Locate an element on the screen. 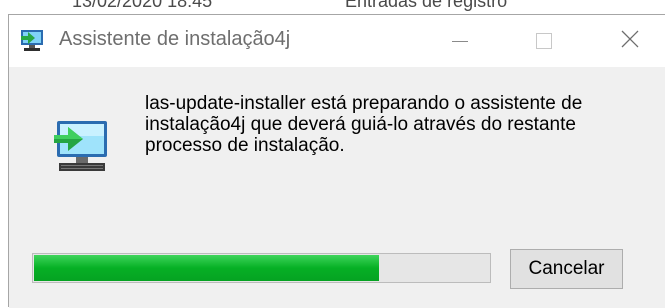 The width and height of the screenshot is (665, 308). close-icon is located at coordinates (630, 41).